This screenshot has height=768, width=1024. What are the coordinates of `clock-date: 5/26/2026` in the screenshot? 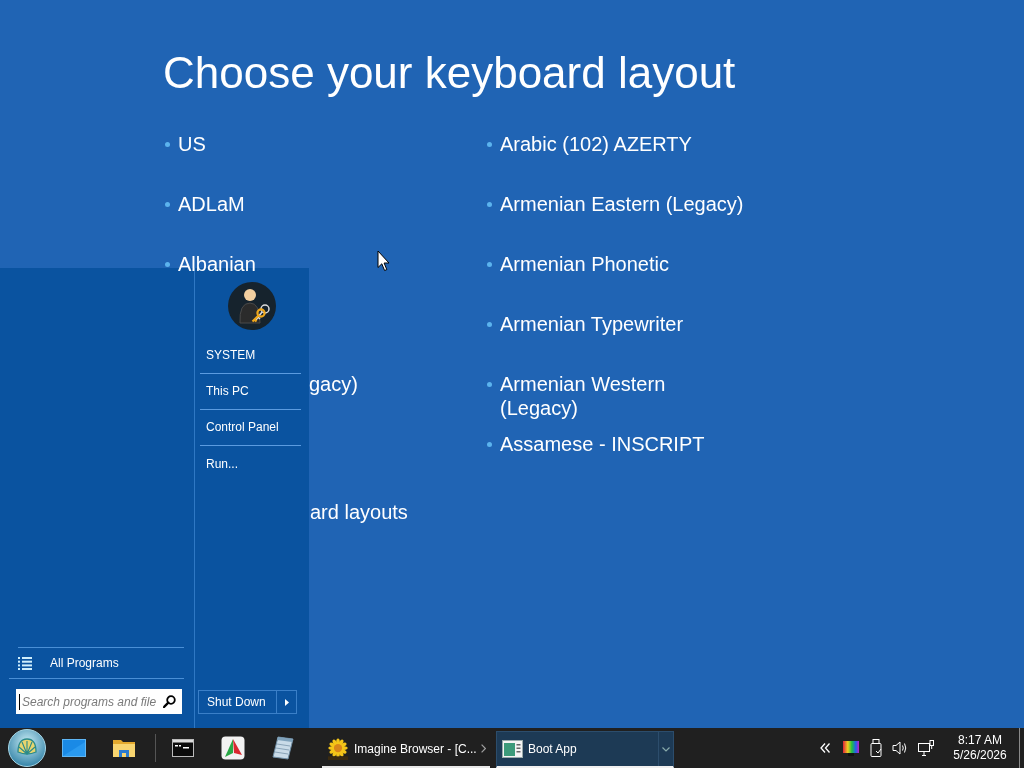 It's located at (980, 755).